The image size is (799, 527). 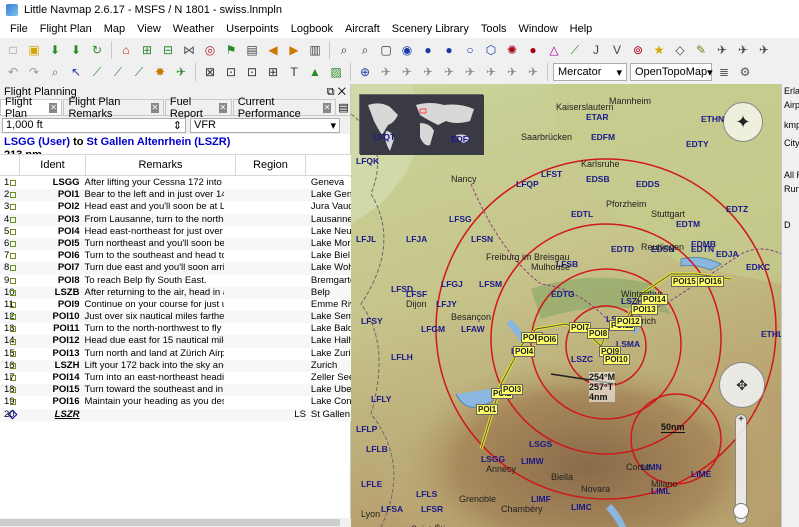 What do you see at coordinates (533, 72) in the screenshot?
I see `plane-8-icon: ✈` at bounding box center [533, 72].